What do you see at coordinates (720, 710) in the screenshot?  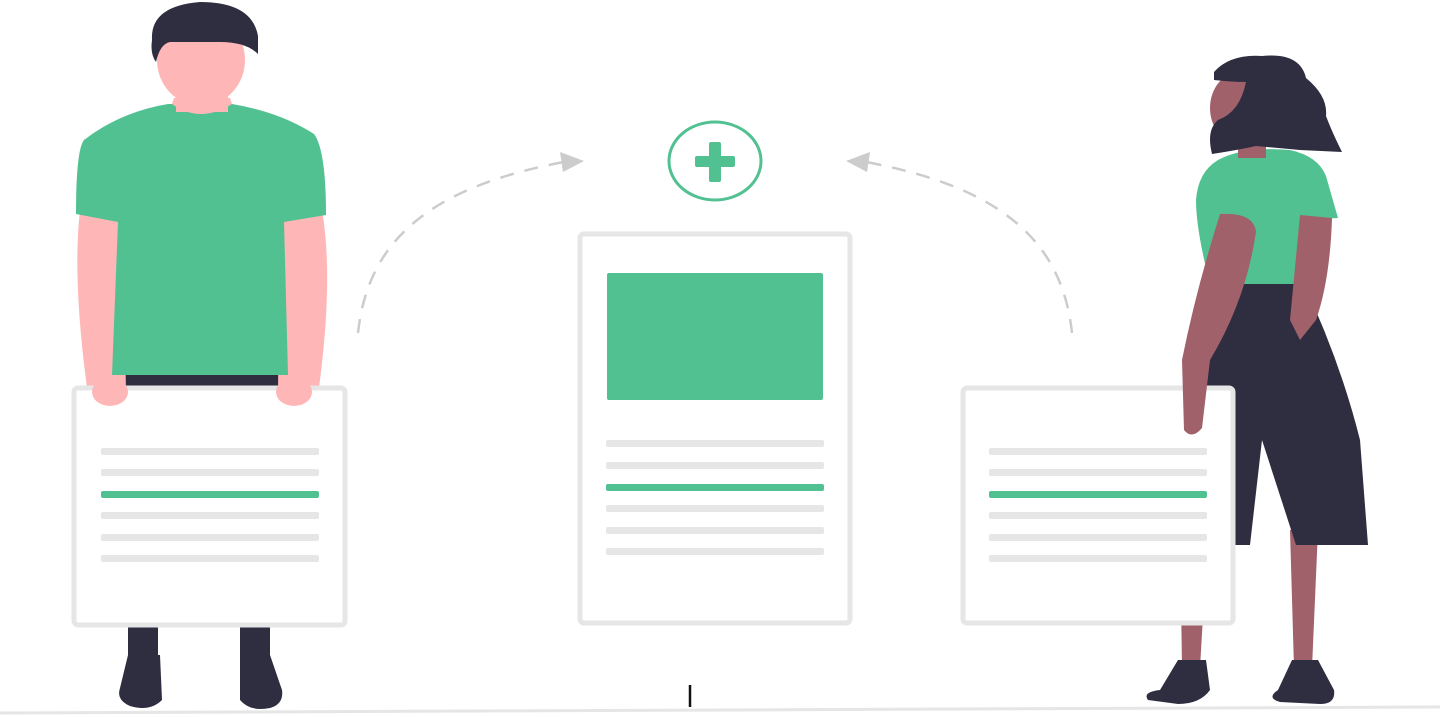 I see `ground-line` at bounding box center [720, 710].